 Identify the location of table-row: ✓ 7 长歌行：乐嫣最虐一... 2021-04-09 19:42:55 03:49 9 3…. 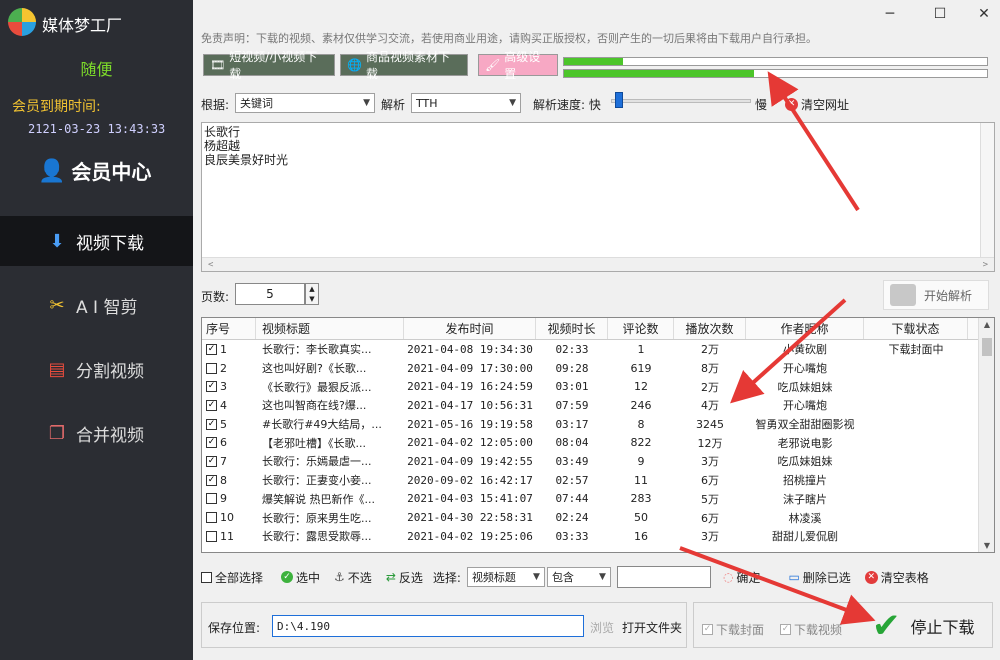
(598, 461).